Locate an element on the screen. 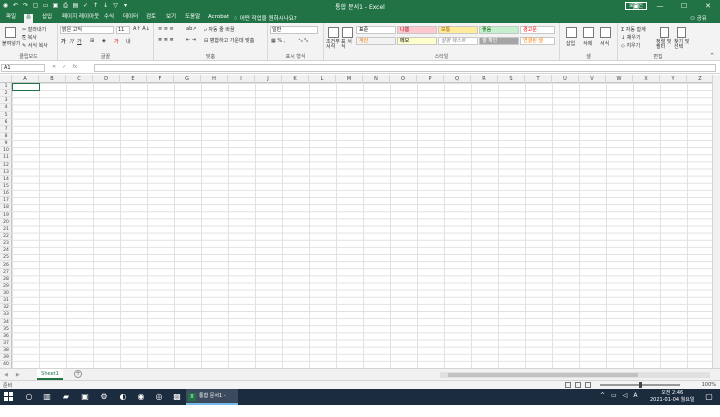 This screenshot has height=417, width=720. row-header: 8 is located at coordinates (6, 137).